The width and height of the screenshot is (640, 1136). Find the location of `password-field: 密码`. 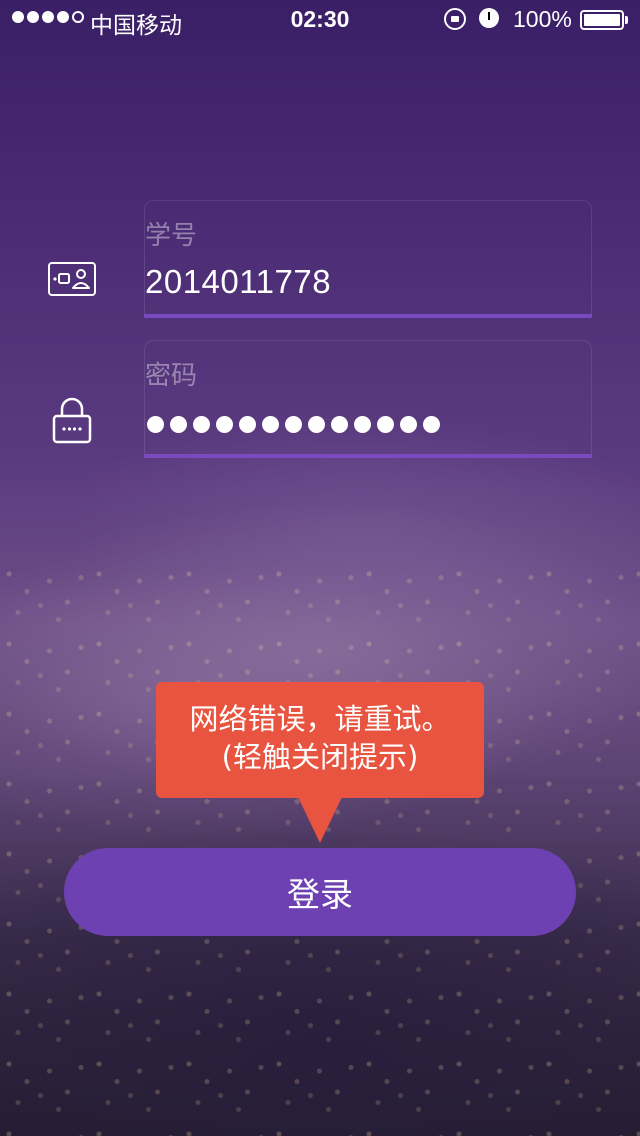

password-field: 密码 is located at coordinates (368, 399).